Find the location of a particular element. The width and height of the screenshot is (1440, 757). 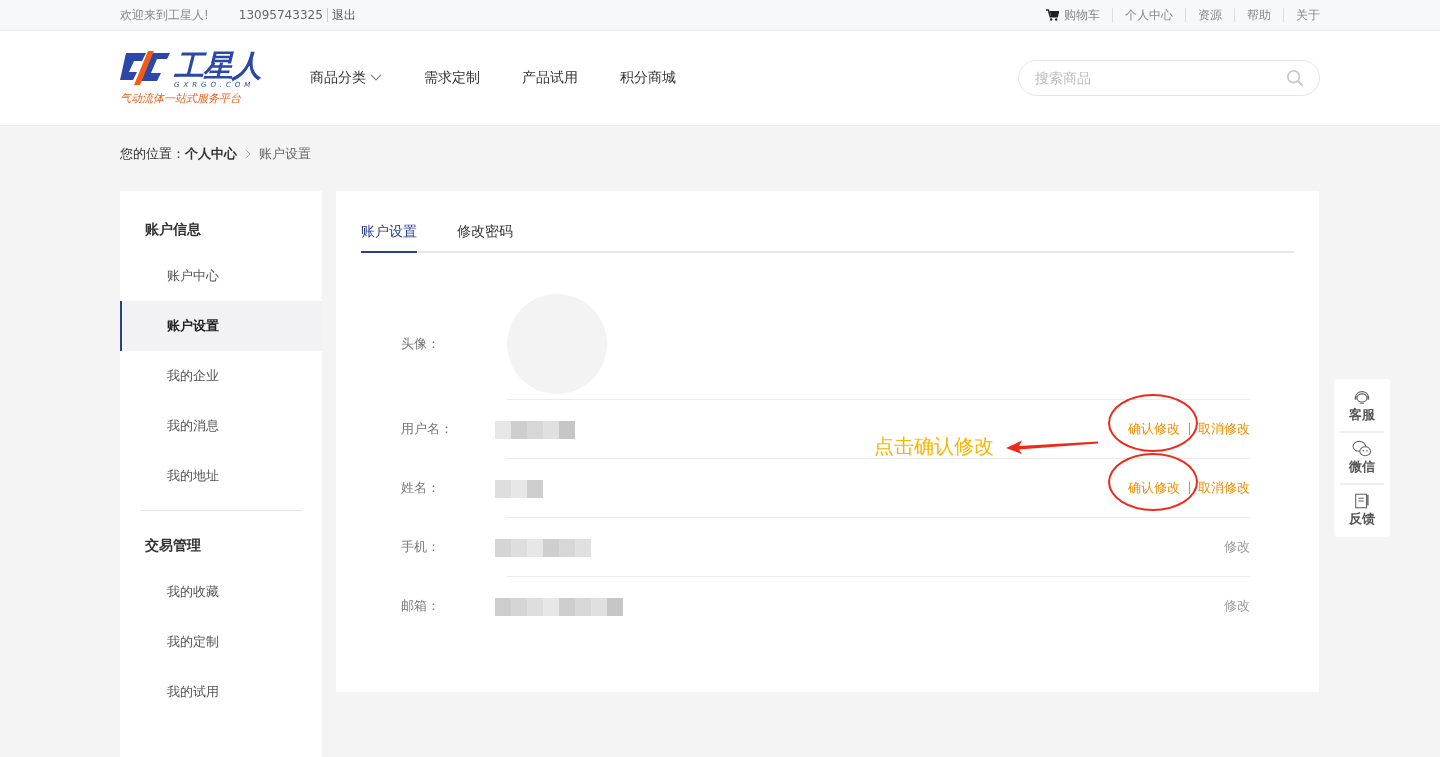

float-button: 反馈 is located at coordinates (1362, 510).